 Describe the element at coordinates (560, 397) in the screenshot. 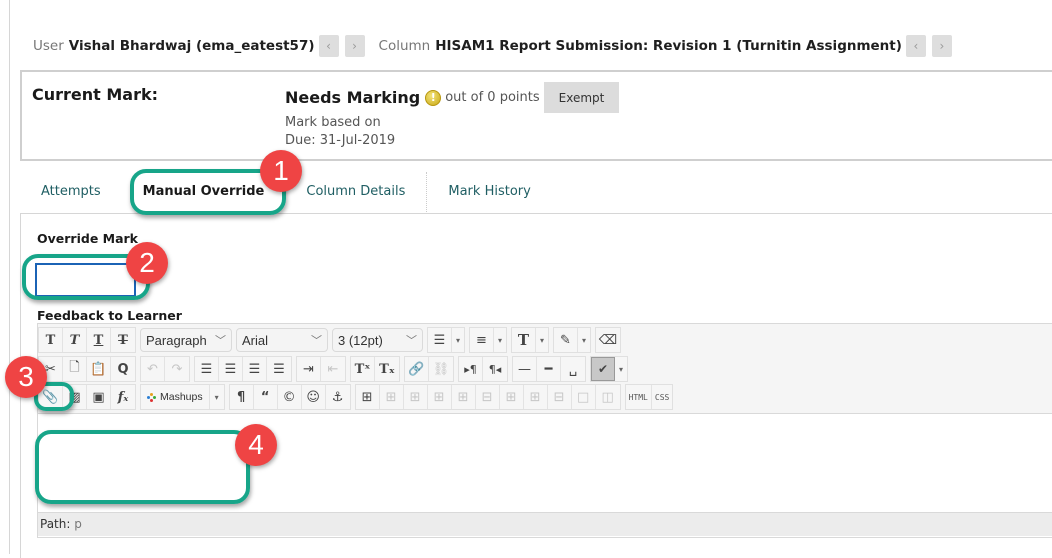

I see `delete-col-icon: ⊟` at that location.